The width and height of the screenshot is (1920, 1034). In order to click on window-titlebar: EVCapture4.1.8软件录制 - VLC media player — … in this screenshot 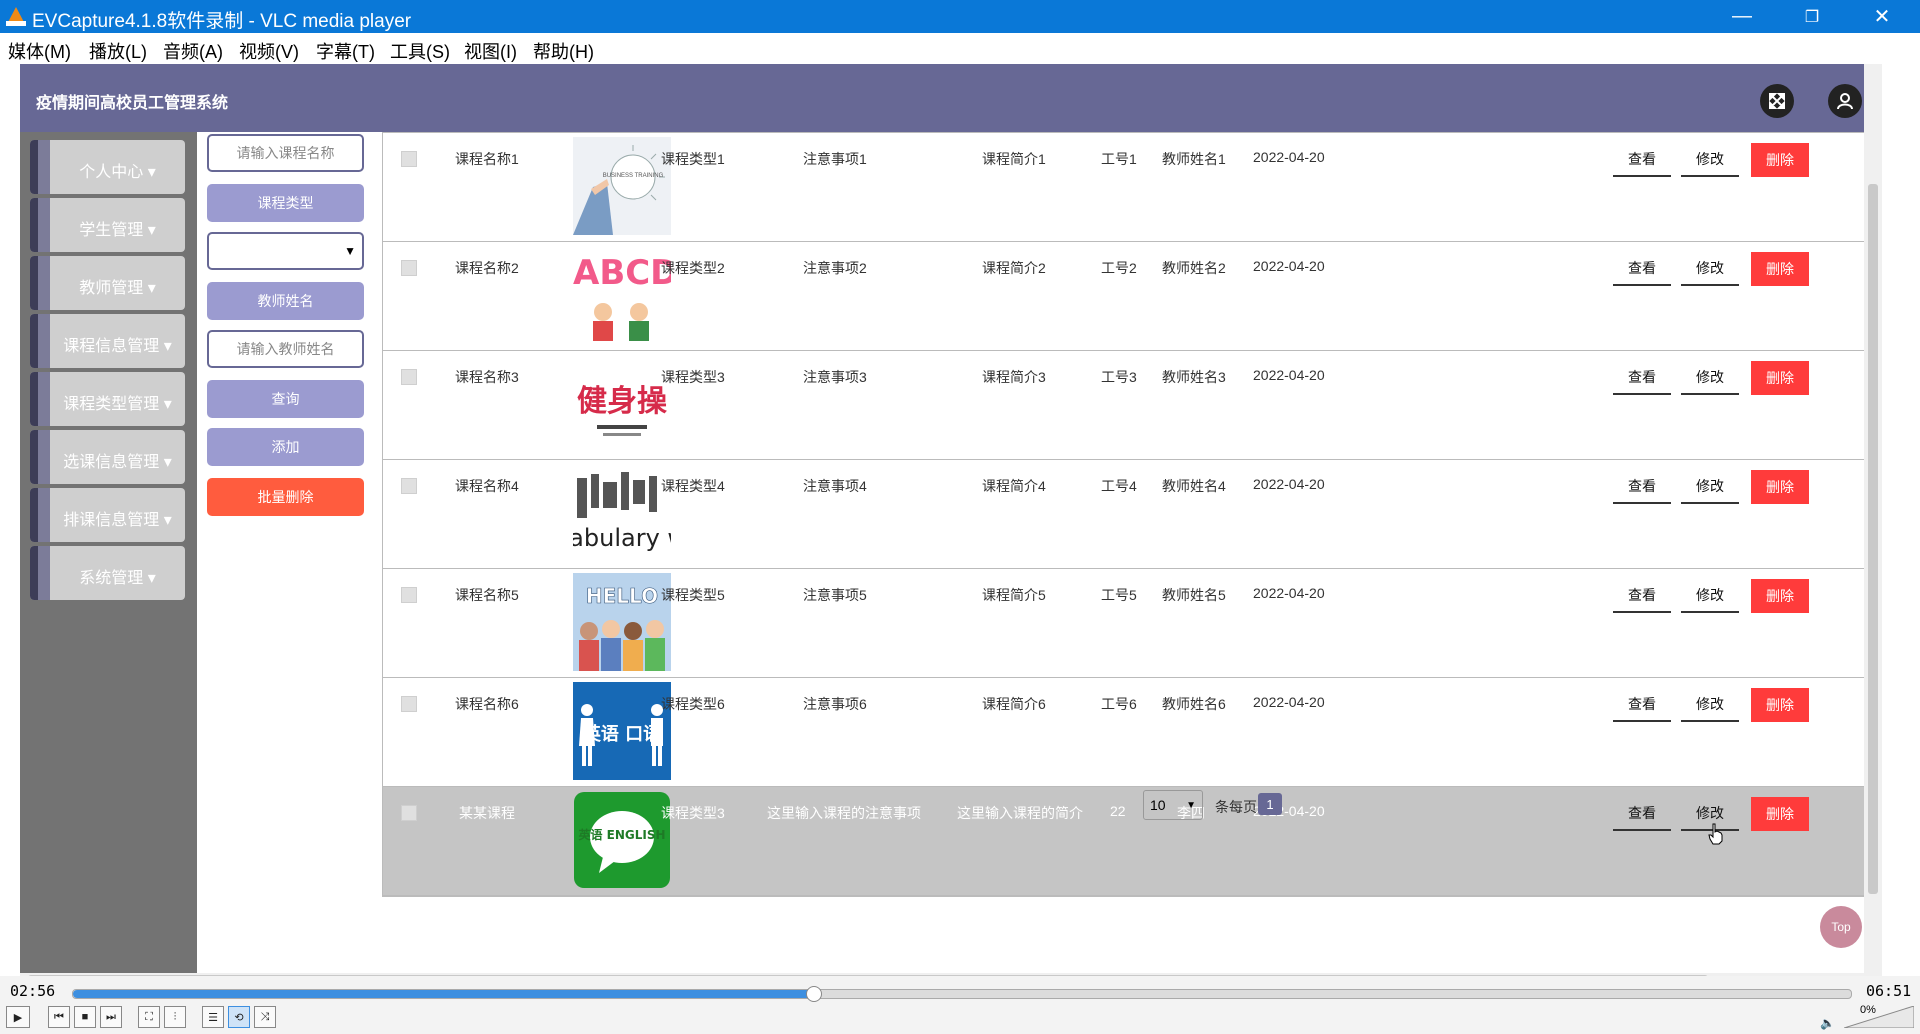, I will do `click(960, 16)`.